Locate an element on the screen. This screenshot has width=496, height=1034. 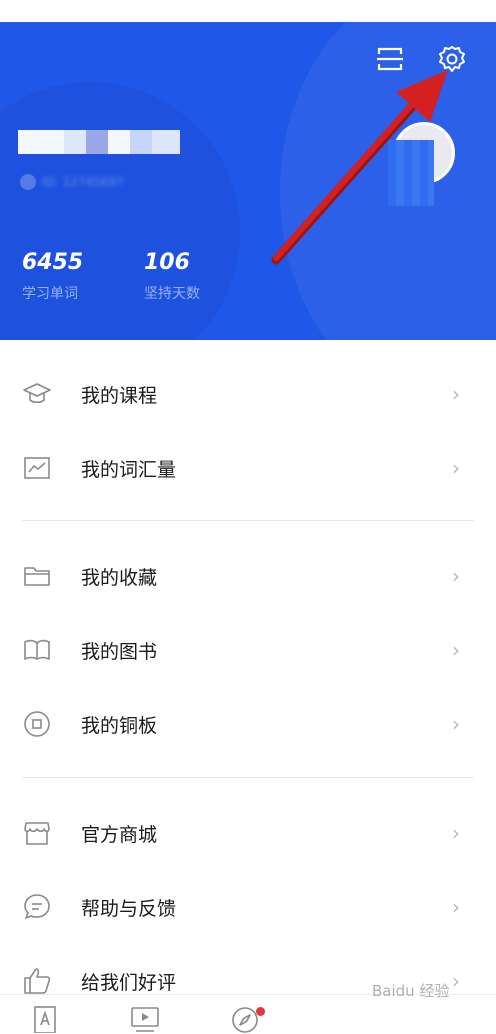
menu-item-books: 我的图书 › is located at coordinates (248, 650).